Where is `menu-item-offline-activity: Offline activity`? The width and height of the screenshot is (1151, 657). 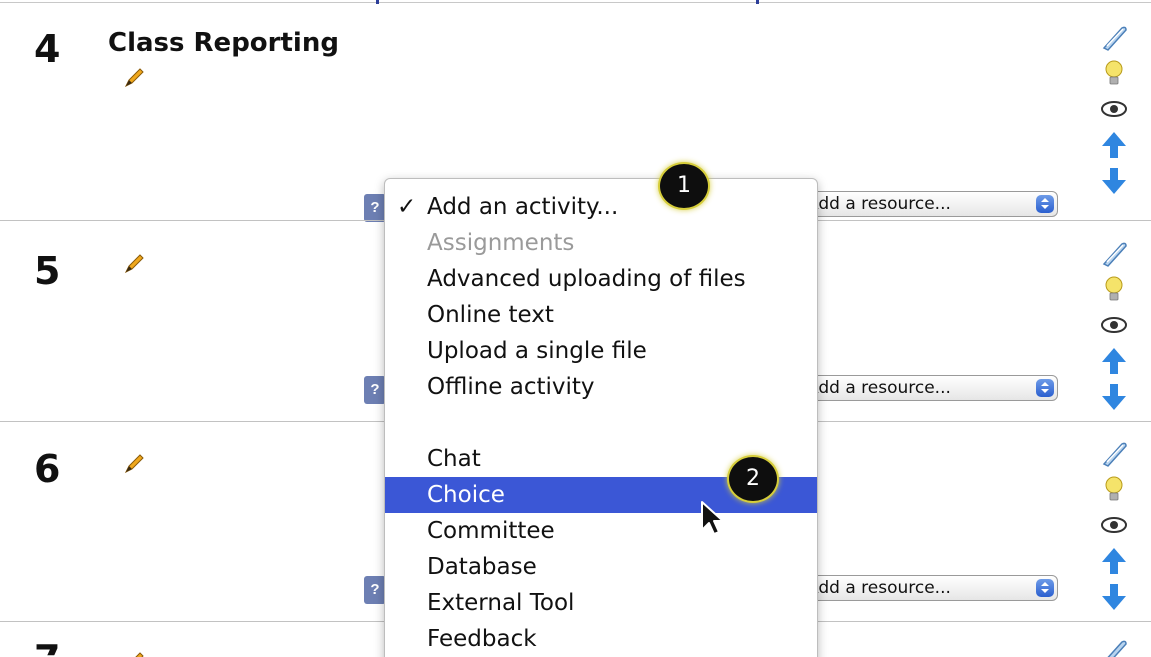 menu-item-offline-activity: Offline activity is located at coordinates (601, 387).